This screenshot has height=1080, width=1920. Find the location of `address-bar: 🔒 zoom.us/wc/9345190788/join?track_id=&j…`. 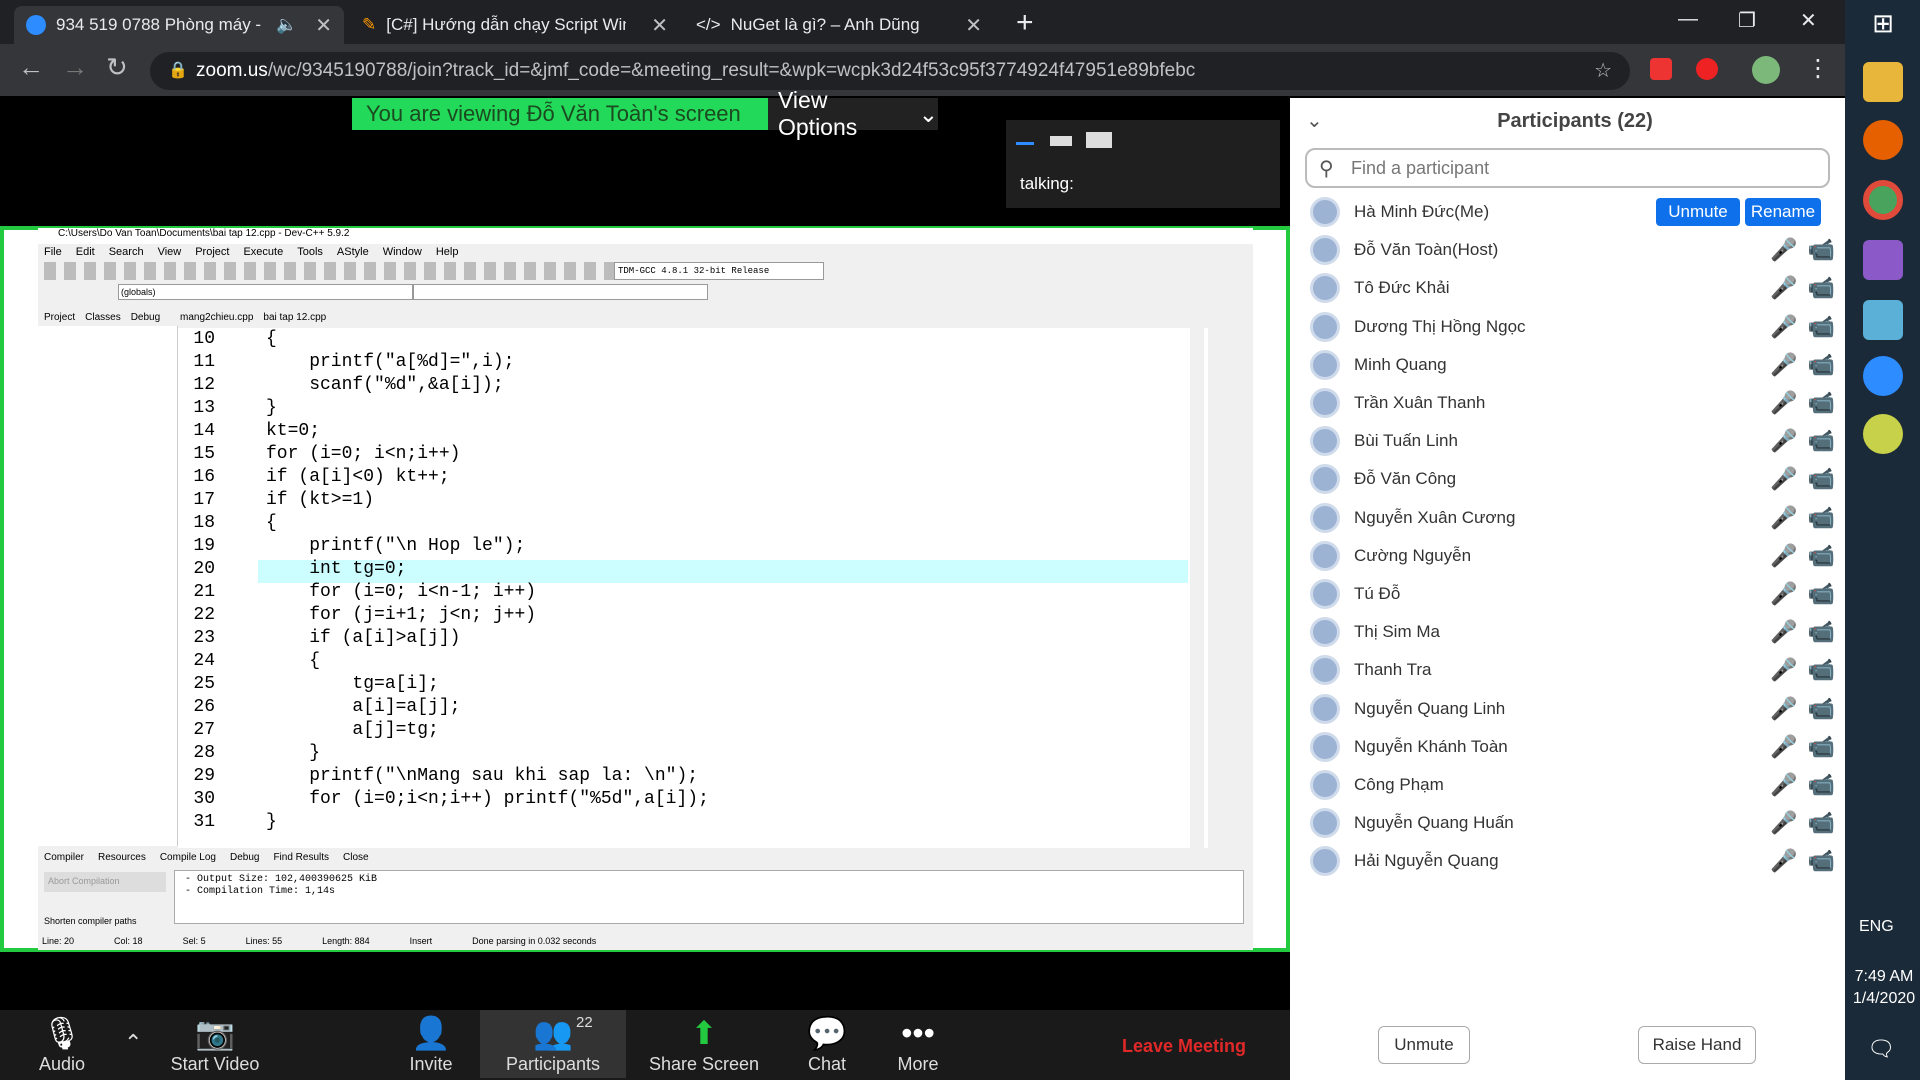

address-bar: 🔒 zoom.us/wc/9345190788/join?track_id=&j… is located at coordinates (890, 71).